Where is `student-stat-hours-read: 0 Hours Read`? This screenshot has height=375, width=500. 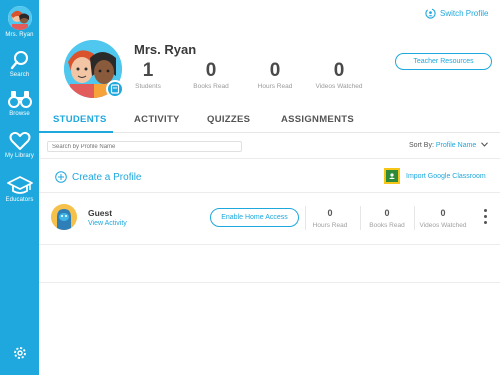 student-stat-hours-read: 0 Hours Read is located at coordinates (330, 218).